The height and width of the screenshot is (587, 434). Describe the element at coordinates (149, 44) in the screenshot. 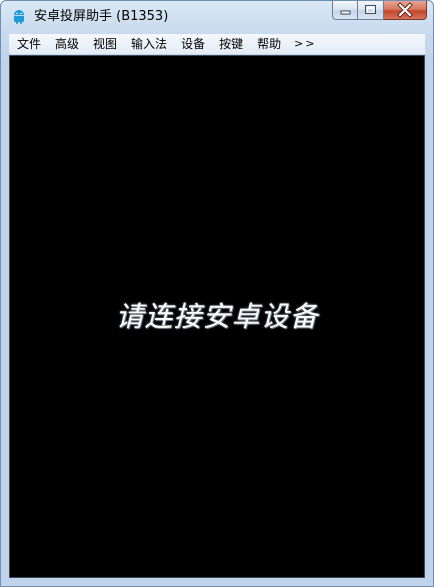

I see `menu-input-method: 输入法` at that location.